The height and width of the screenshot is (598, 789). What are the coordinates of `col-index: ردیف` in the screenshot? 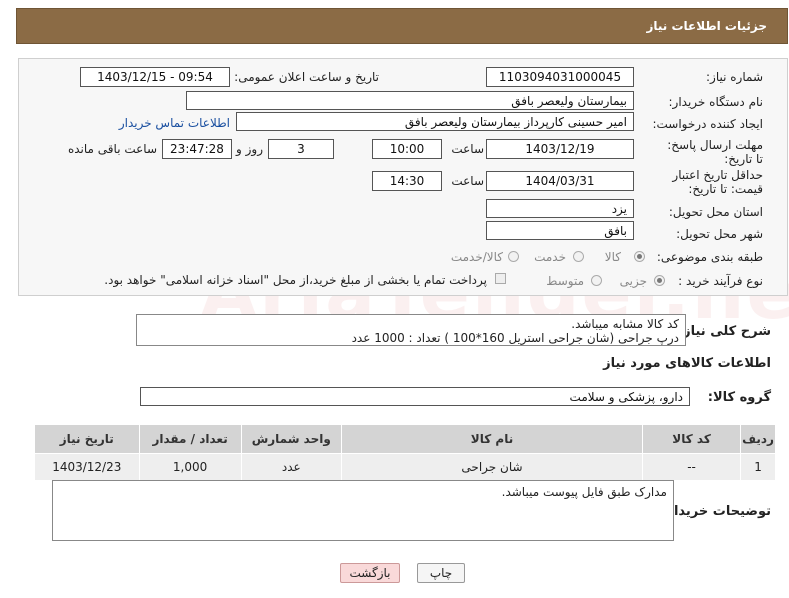 It's located at (758, 439).